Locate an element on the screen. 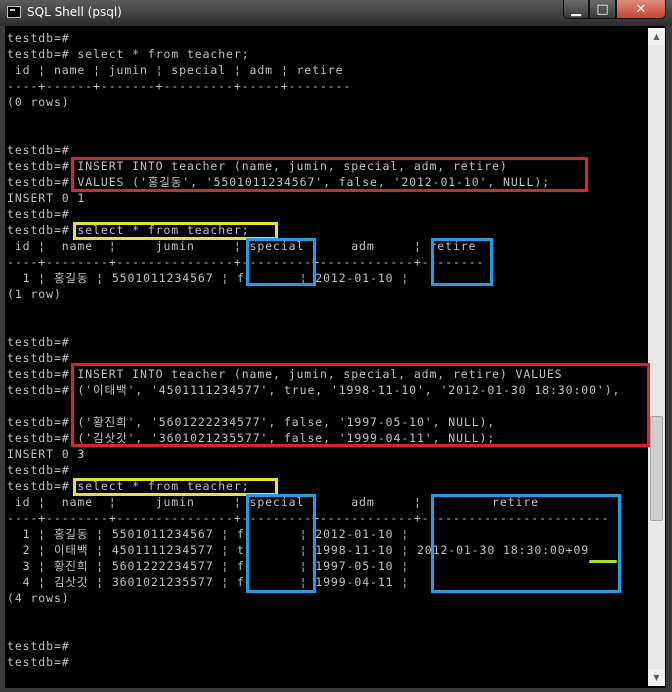 This screenshot has height=692, width=672. console-app-icon is located at coordinates (14, 12).